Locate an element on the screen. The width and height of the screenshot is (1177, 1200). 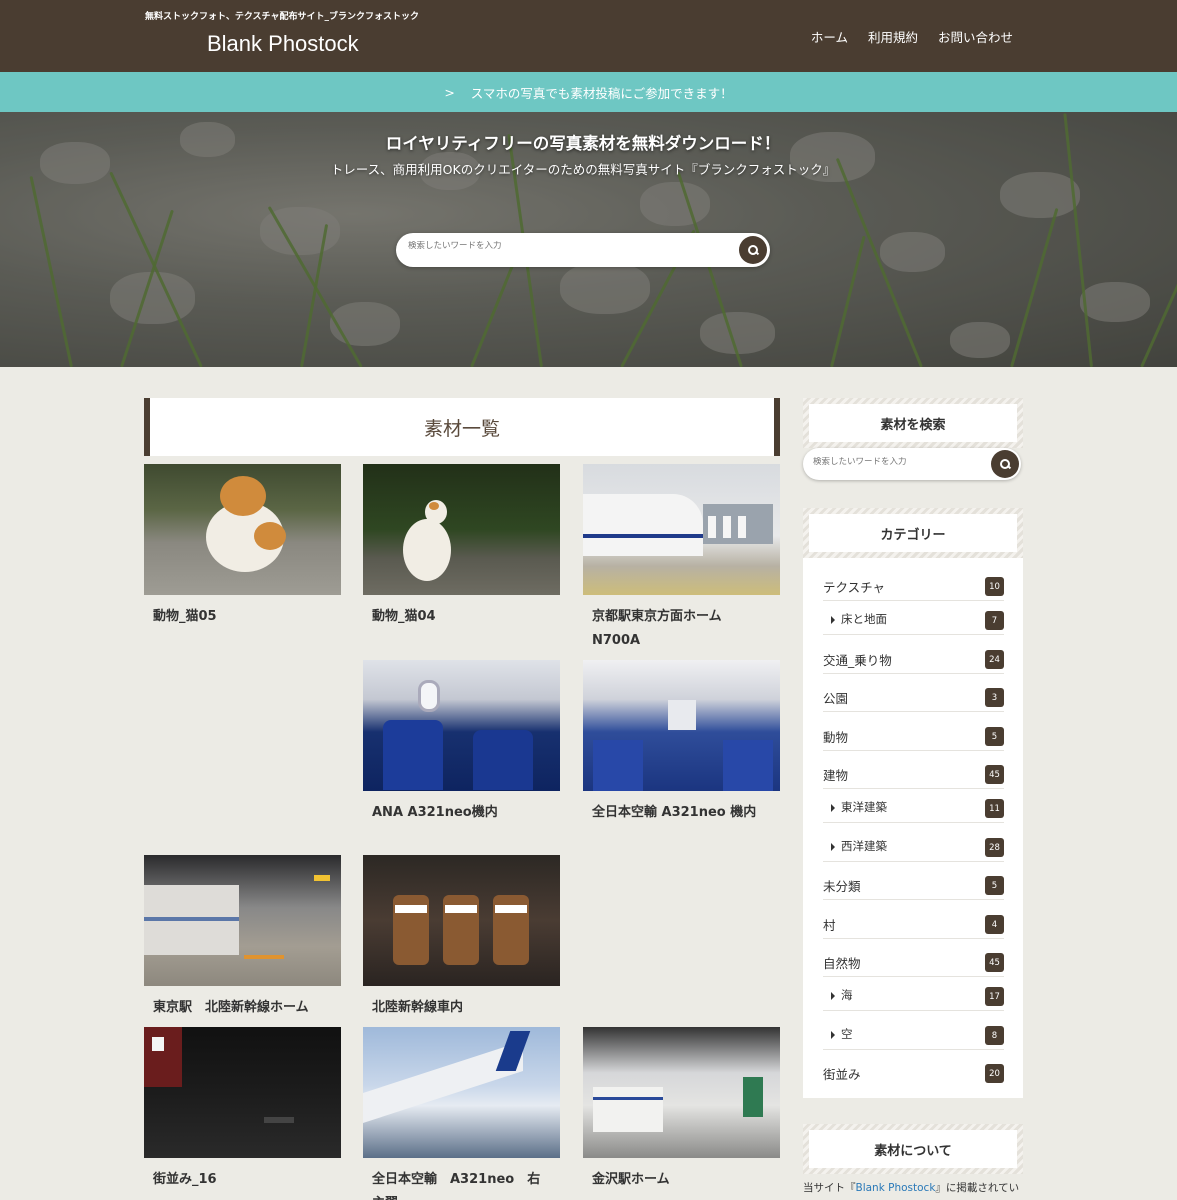
post-title: ANA A321neo機内 is located at coordinates (461, 813).